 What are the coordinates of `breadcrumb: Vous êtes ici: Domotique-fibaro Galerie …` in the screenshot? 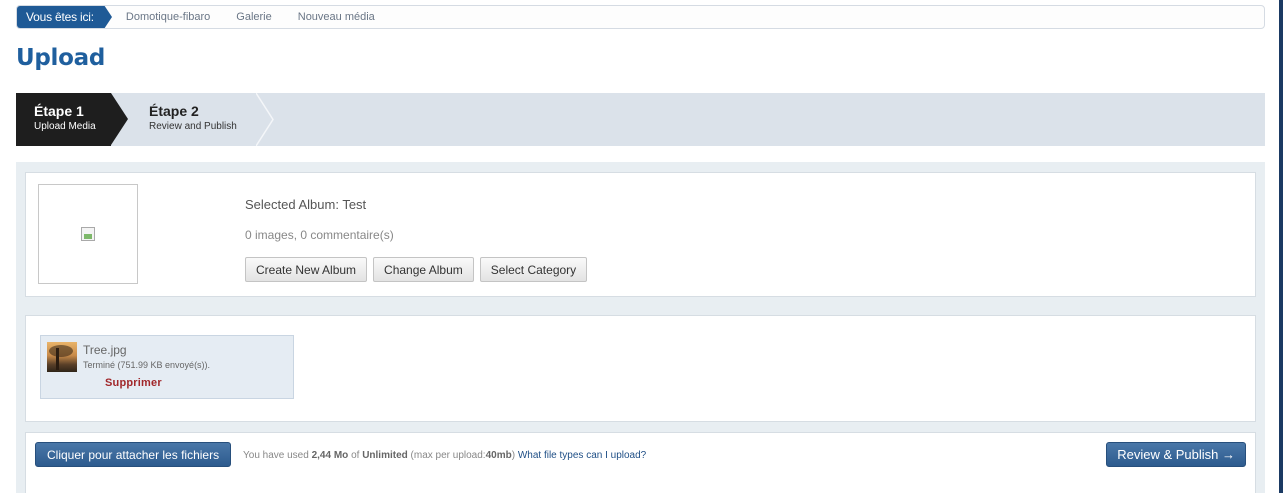 It's located at (640, 17).